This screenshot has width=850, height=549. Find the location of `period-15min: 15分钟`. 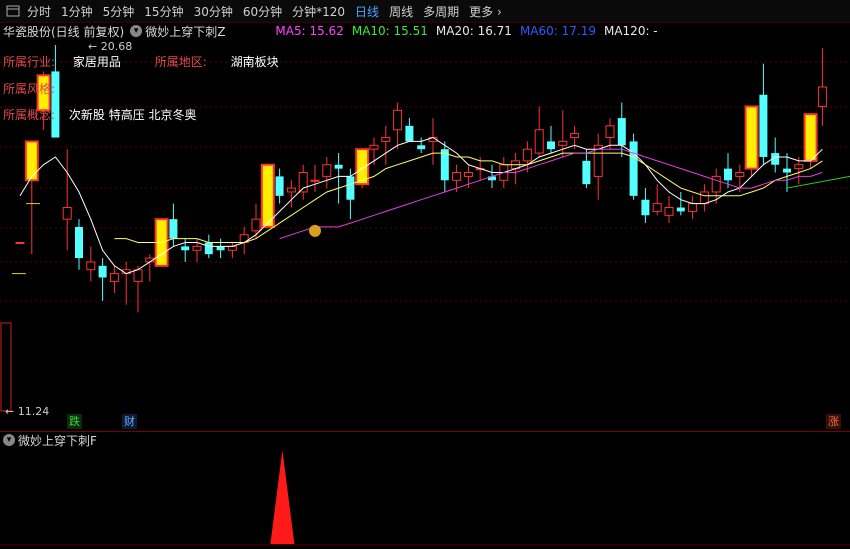

period-15min: 15分钟 is located at coordinates (163, 11).